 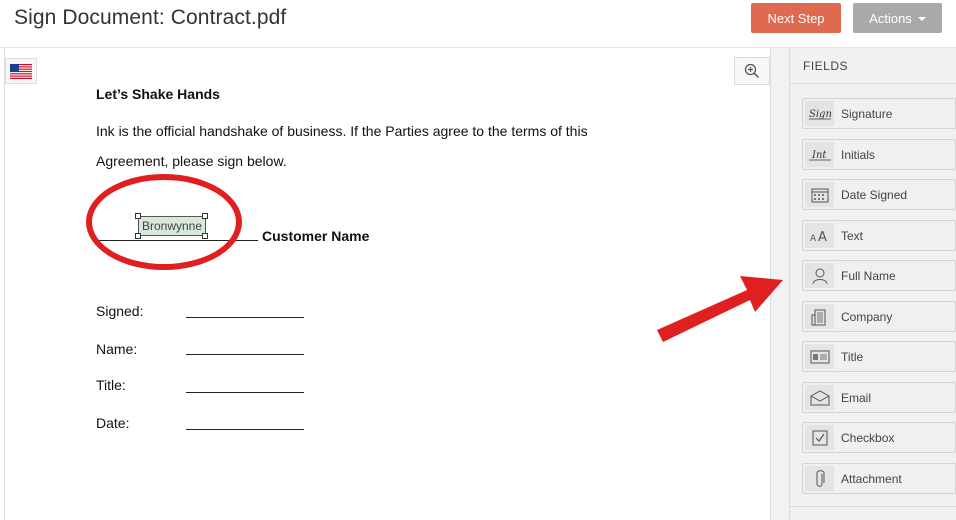 I want to click on field-signature: Sign Signature, so click(x=879, y=113).